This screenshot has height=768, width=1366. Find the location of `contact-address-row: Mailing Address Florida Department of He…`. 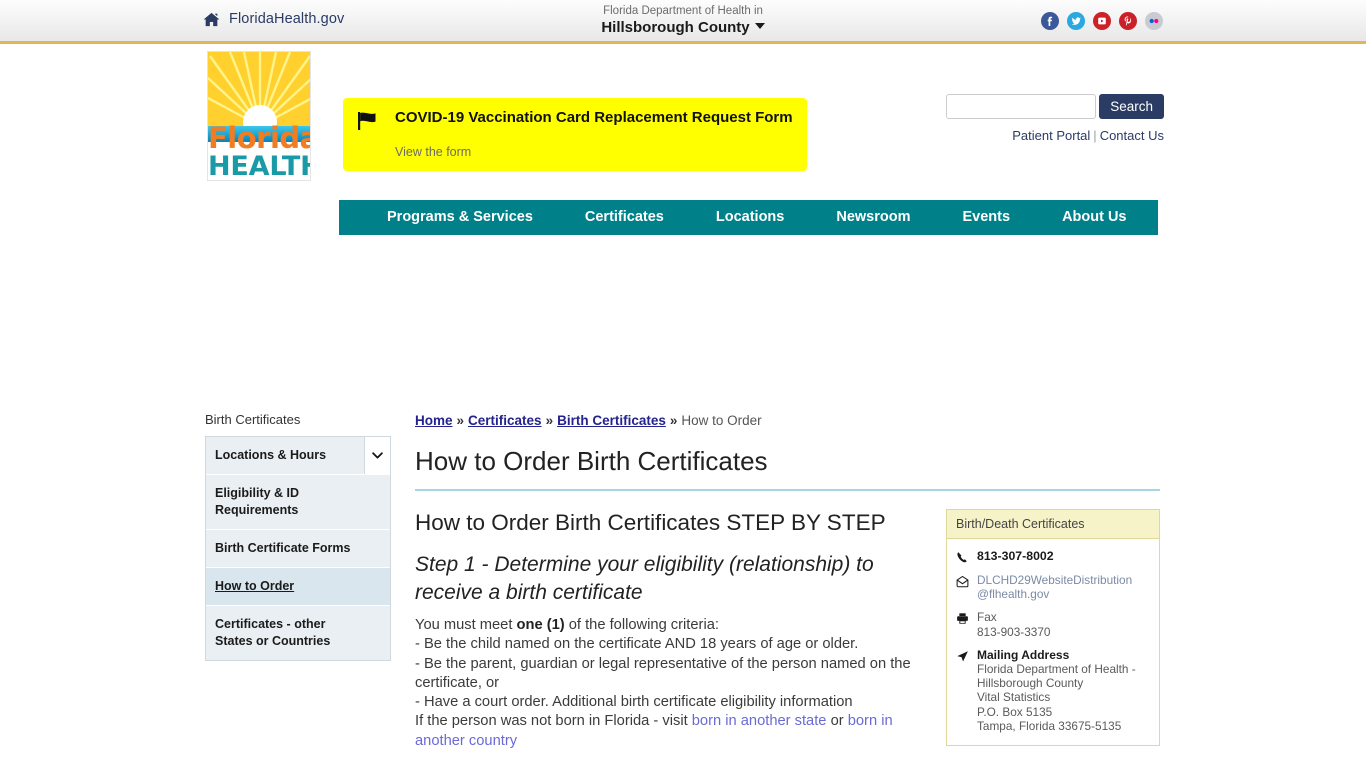

contact-address-row: Mailing Address Florida Department of He… is located at coordinates (1053, 690).